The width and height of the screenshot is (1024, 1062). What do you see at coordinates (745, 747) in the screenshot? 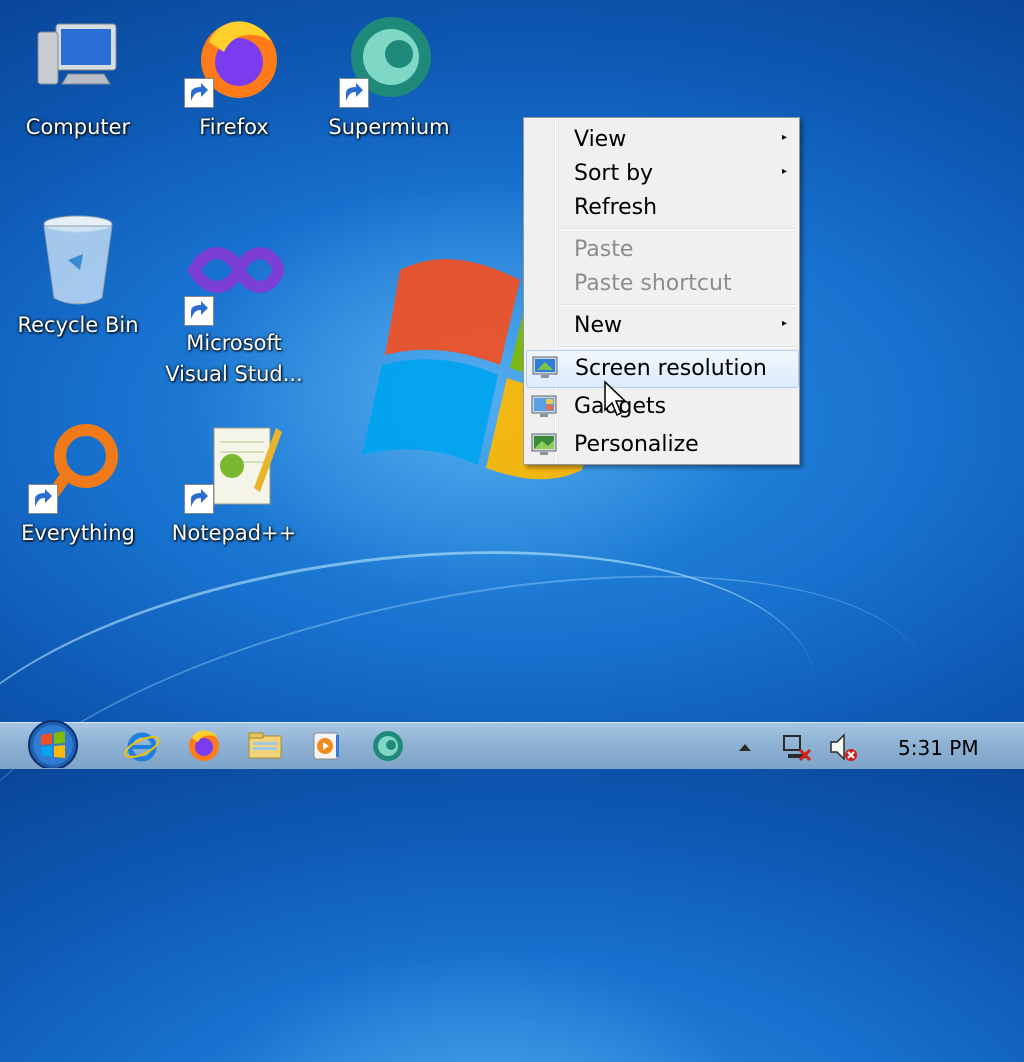
I see `show-hidden-icons` at bounding box center [745, 747].